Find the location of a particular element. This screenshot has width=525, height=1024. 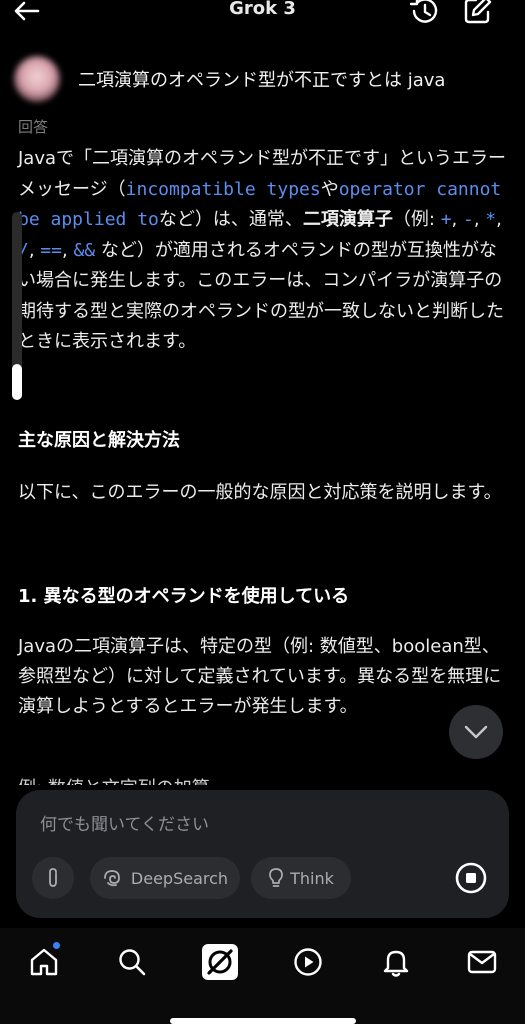

edit-icon is located at coordinates (478, 12).